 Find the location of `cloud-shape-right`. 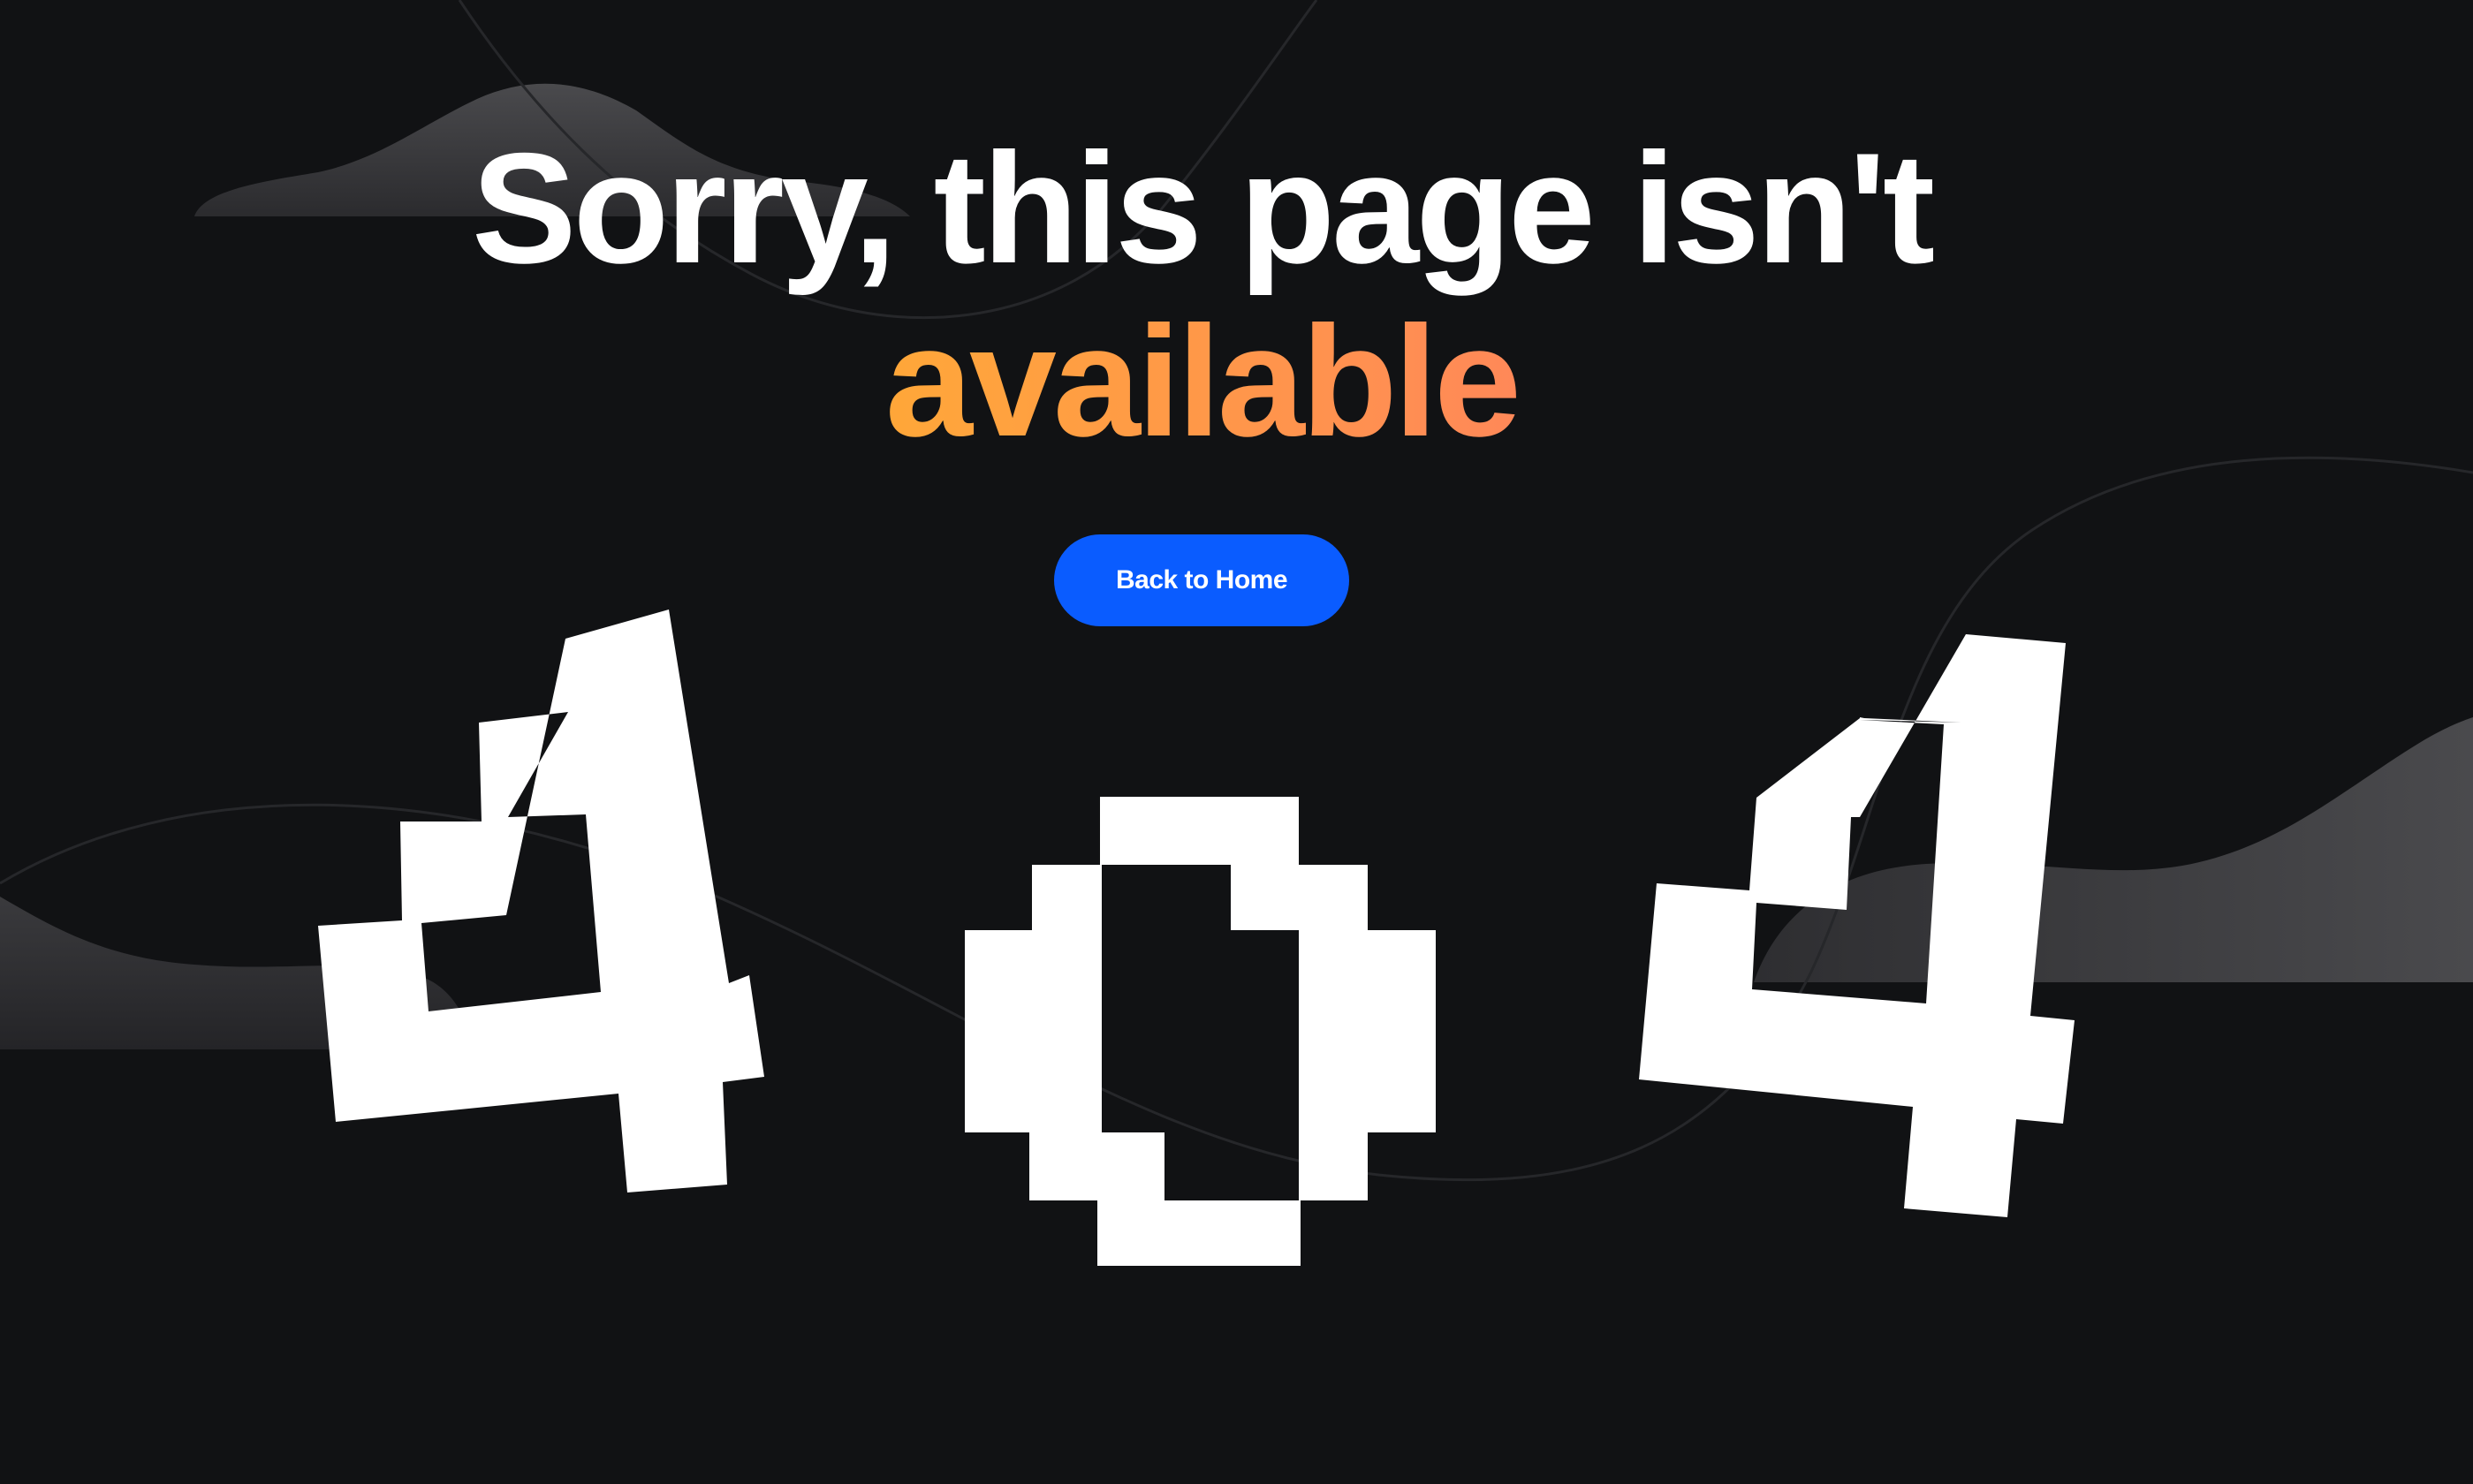

cloud-shape-right is located at coordinates (2113, 849).